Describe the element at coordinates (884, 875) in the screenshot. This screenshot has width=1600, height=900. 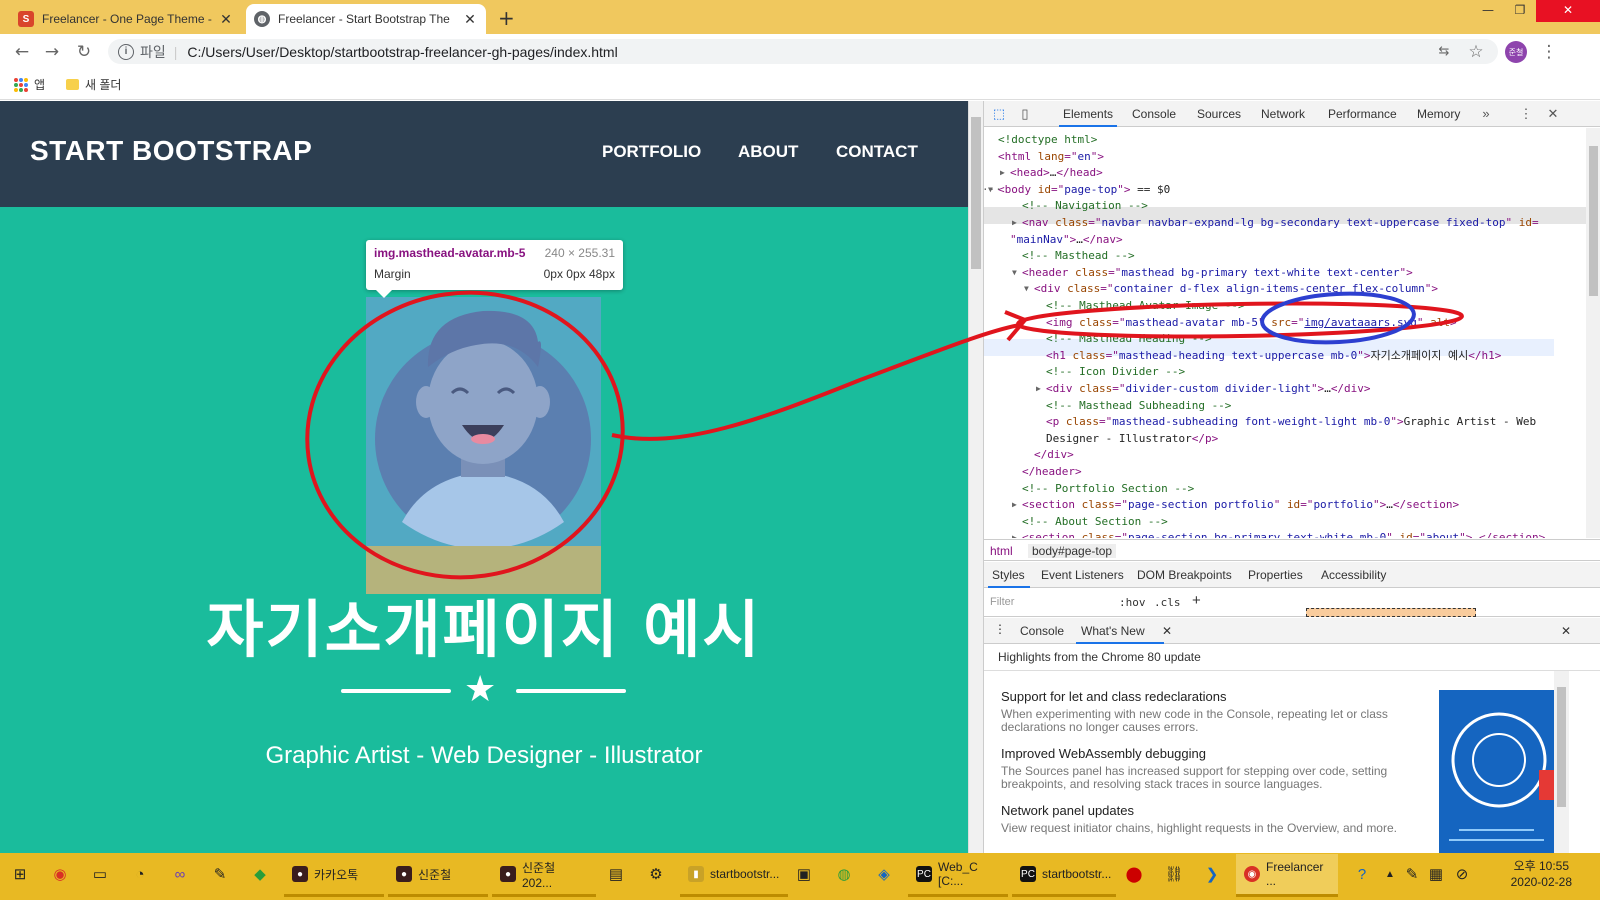
I see `python-icon: ◈` at that location.